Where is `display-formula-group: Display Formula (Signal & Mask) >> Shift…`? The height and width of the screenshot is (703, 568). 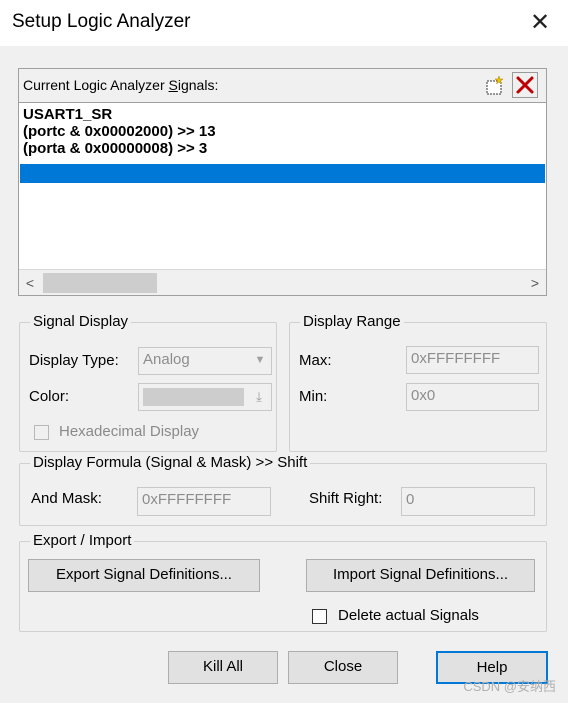
display-formula-group: Display Formula (Signal & Mask) >> Shift… is located at coordinates (283, 490).